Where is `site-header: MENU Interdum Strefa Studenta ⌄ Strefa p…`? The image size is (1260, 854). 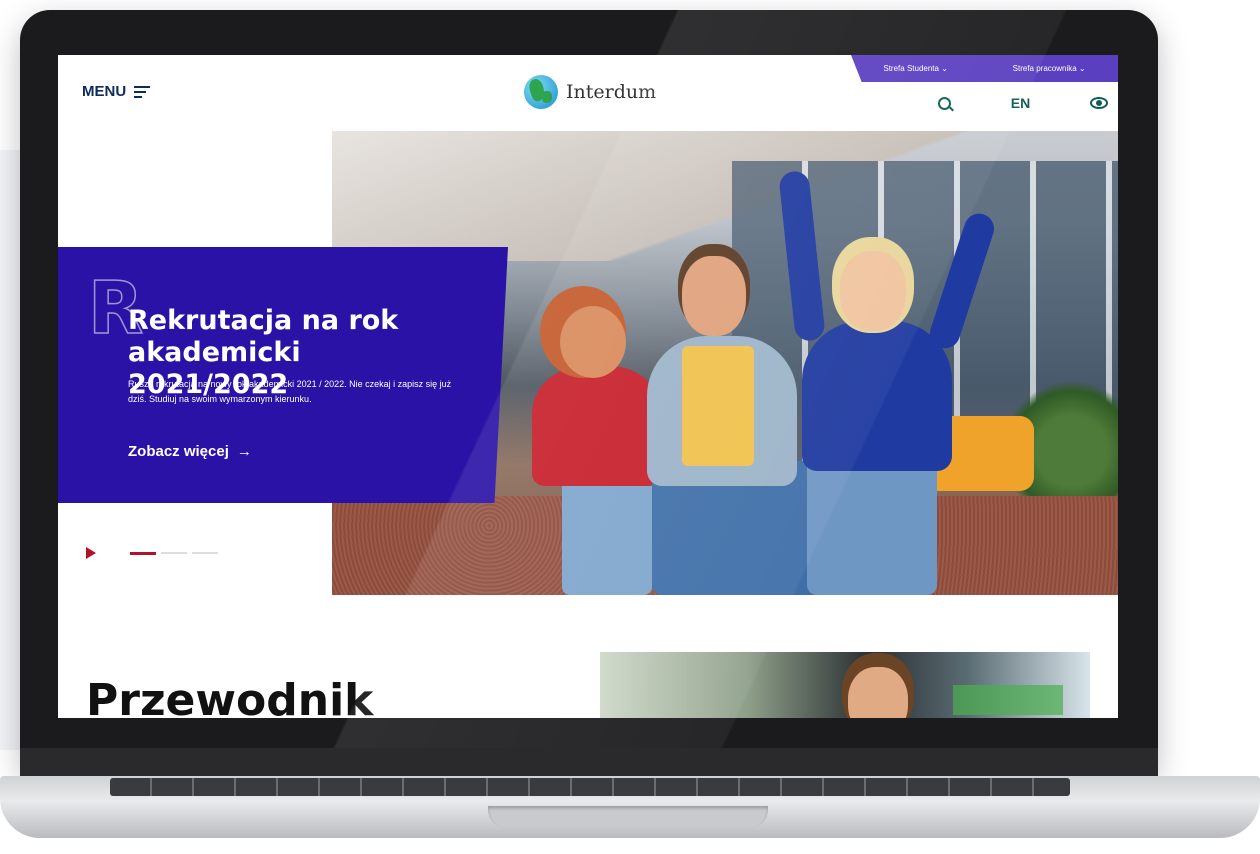
site-header: MENU Interdum Strefa Studenta ⌄ Strefa p… is located at coordinates (588, 93).